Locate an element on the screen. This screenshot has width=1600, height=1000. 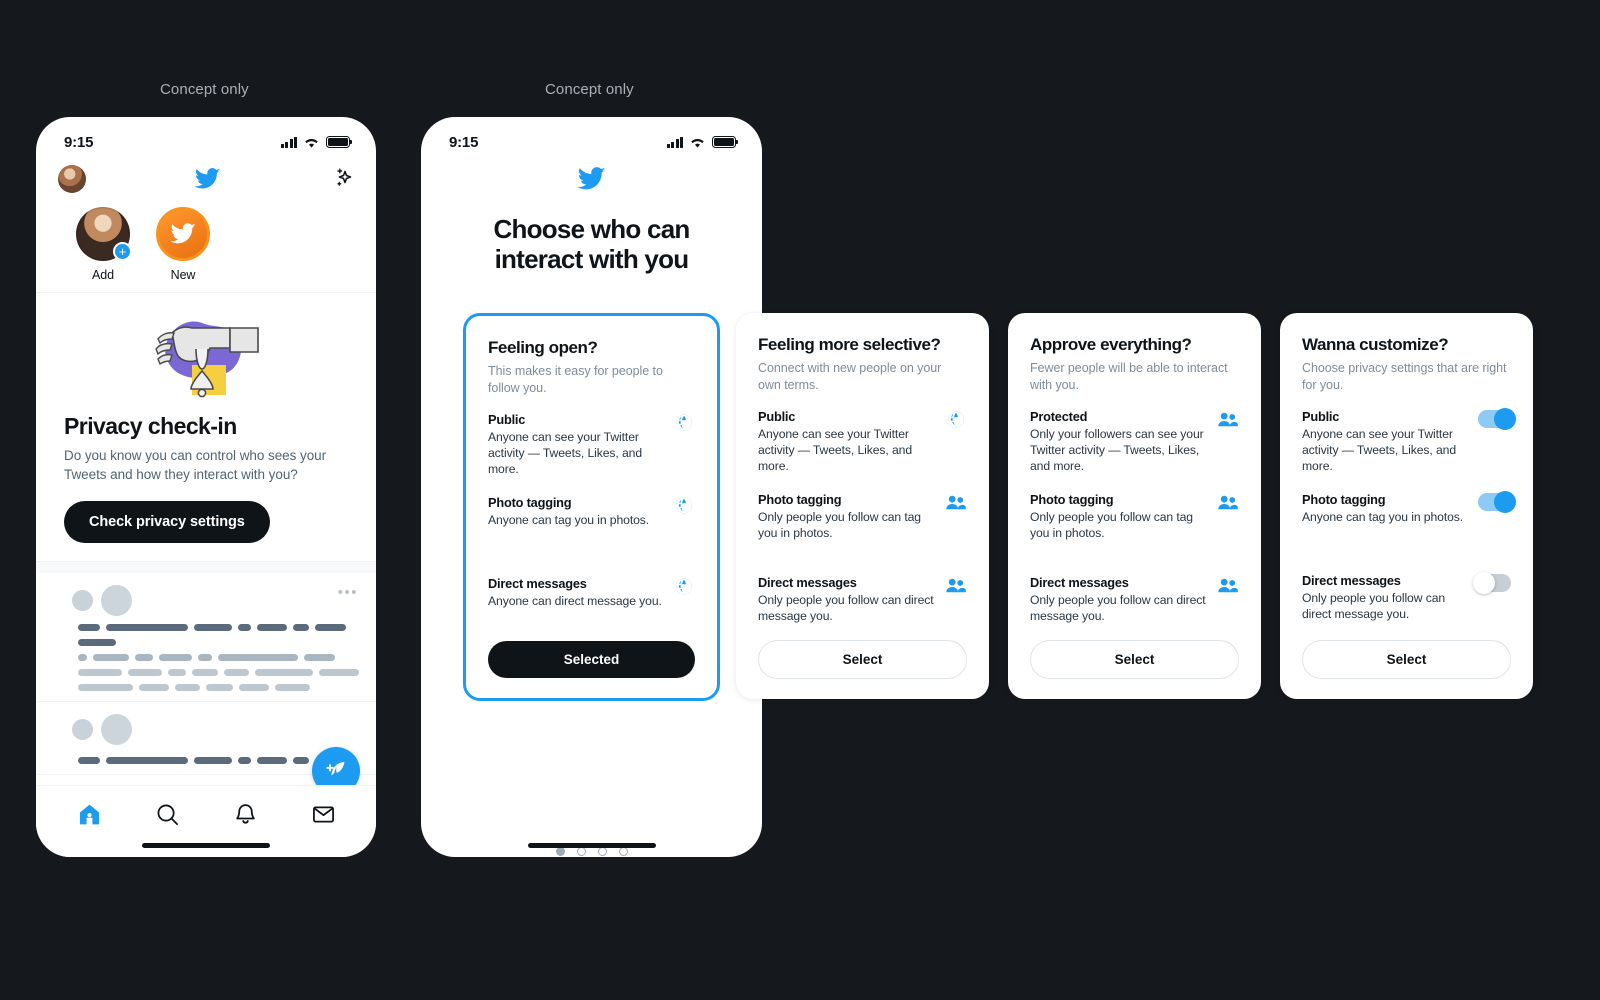
concept-only-label-phone1: Concept only is located at coordinates (204, 89).